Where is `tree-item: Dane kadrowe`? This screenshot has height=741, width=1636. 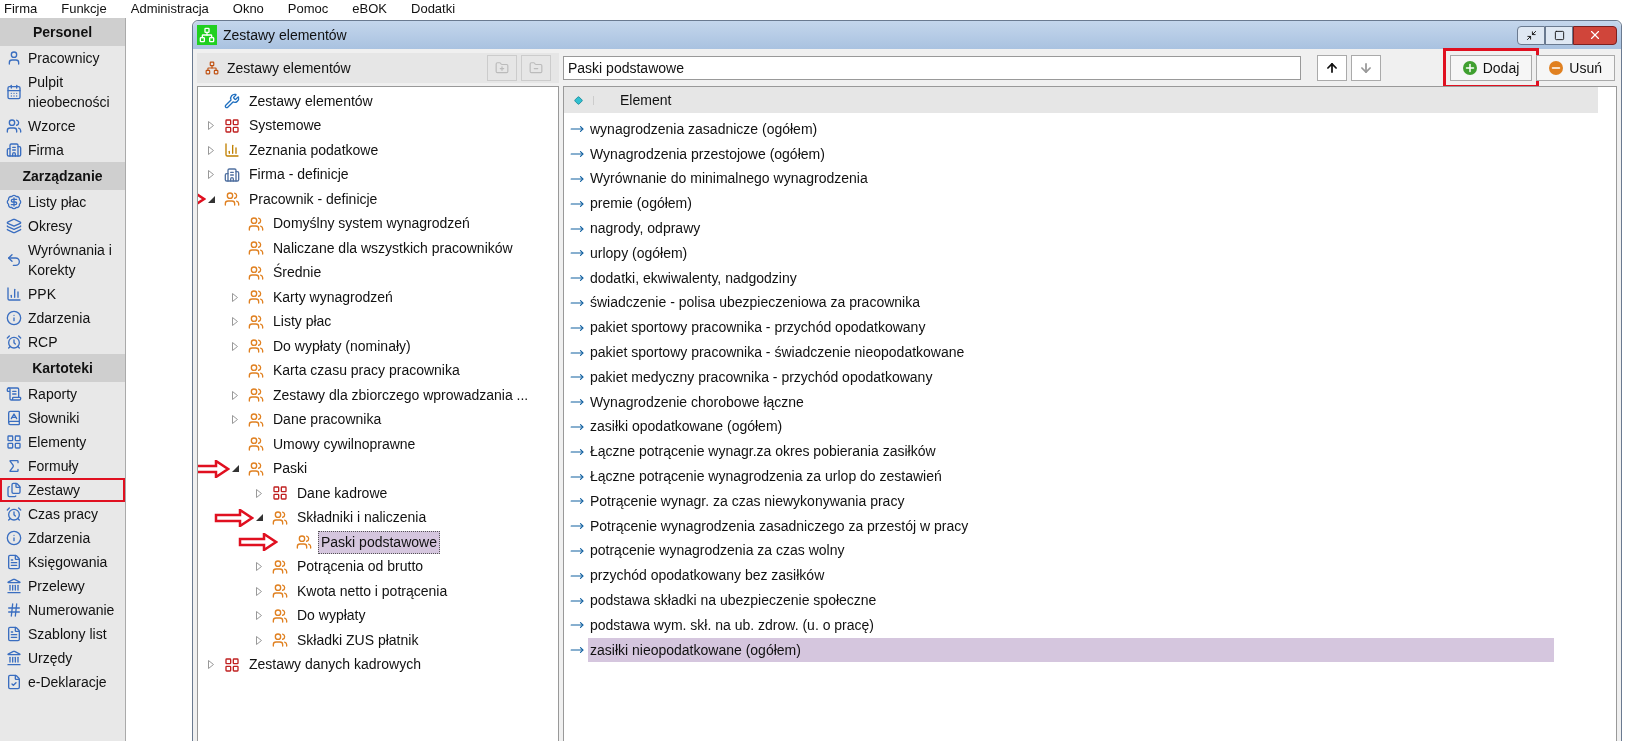 tree-item: Dane kadrowe is located at coordinates (342, 493).